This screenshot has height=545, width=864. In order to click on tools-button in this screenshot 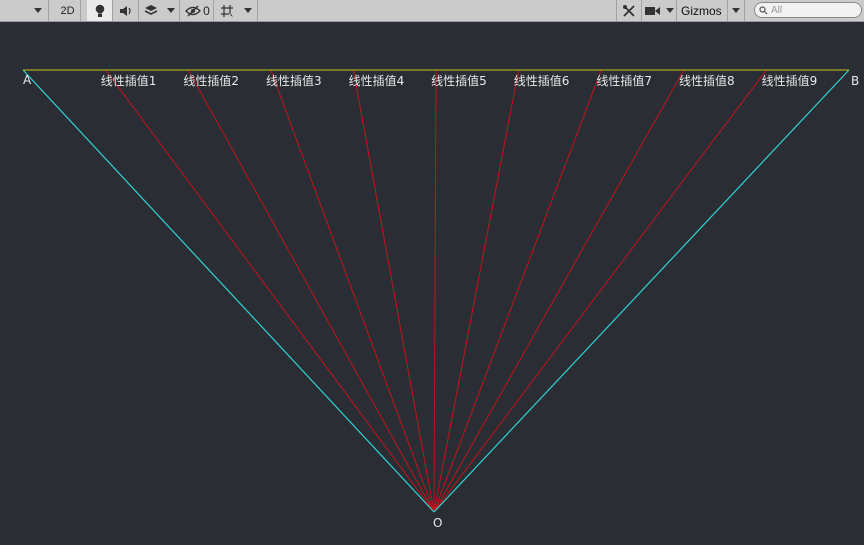, I will do `click(629, 10)`.